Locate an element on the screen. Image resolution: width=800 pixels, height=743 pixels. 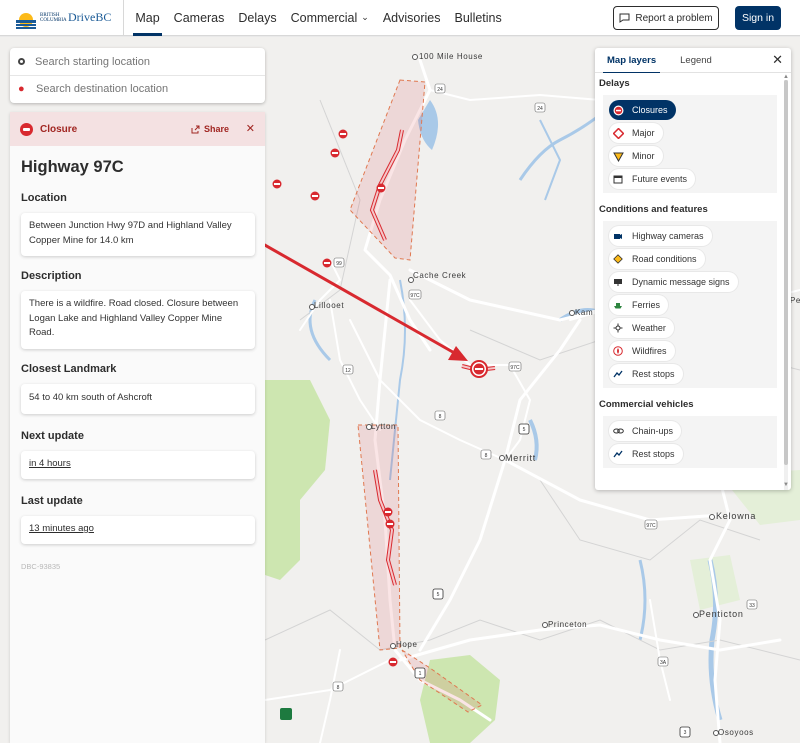
place-princeton: Princeton is located at coordinates (568, 624).